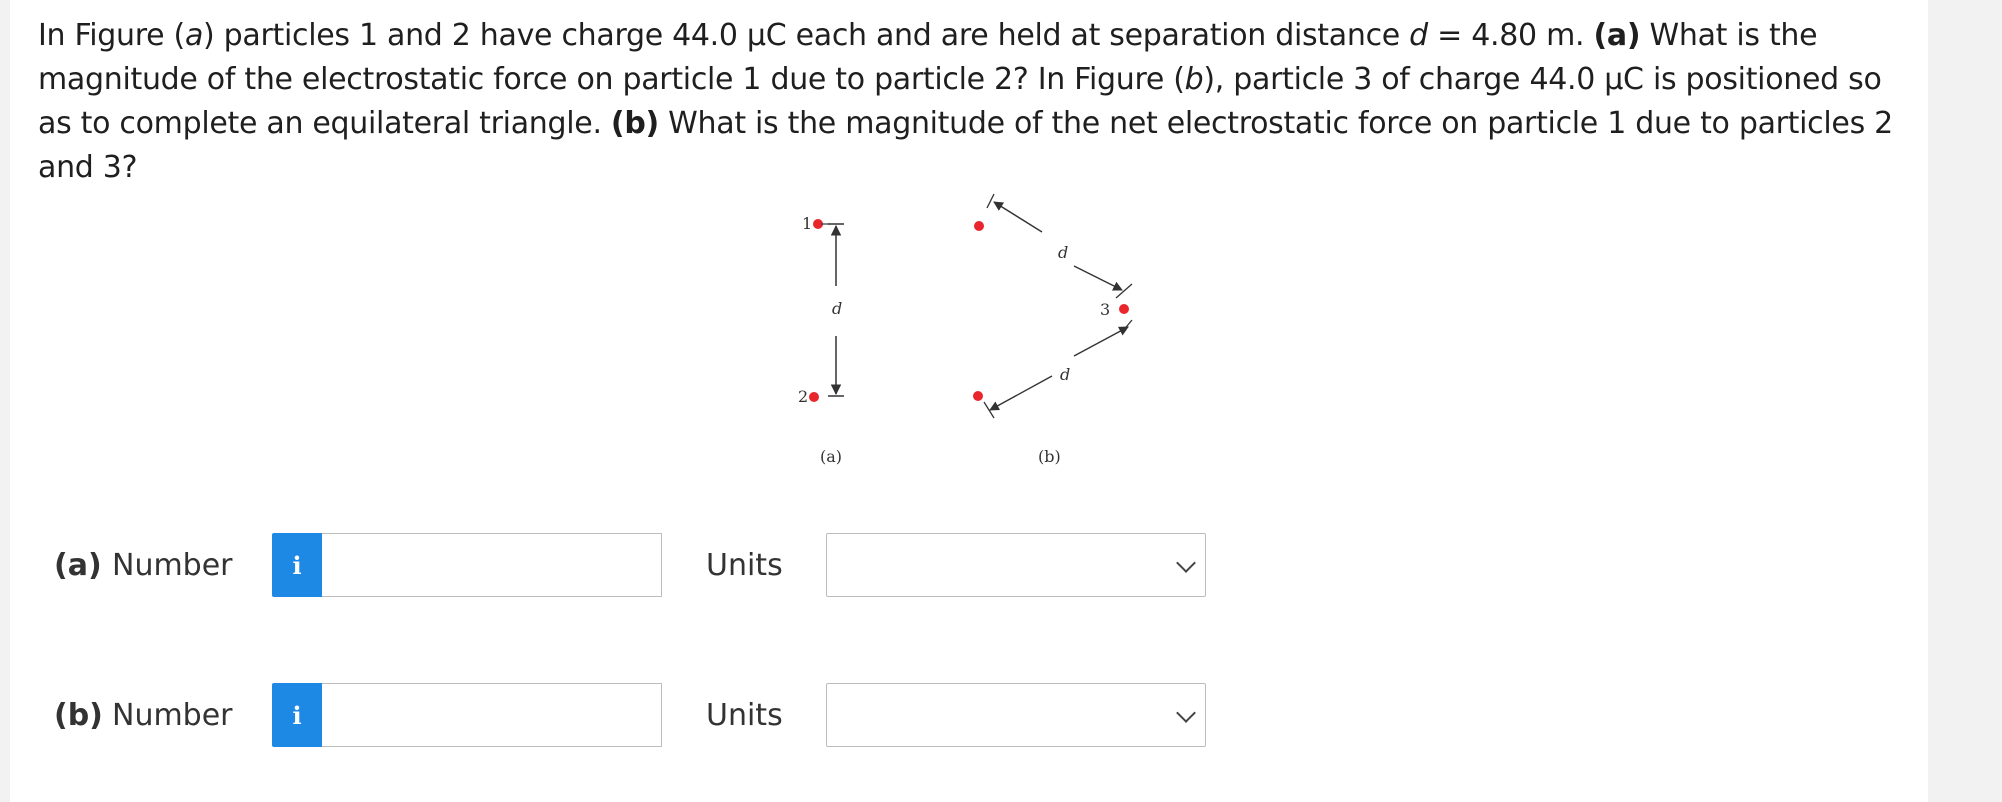  Describe the element at coordinates (1098, 278) in the screenshot. I see `dimension-arrow-b2` at that location.